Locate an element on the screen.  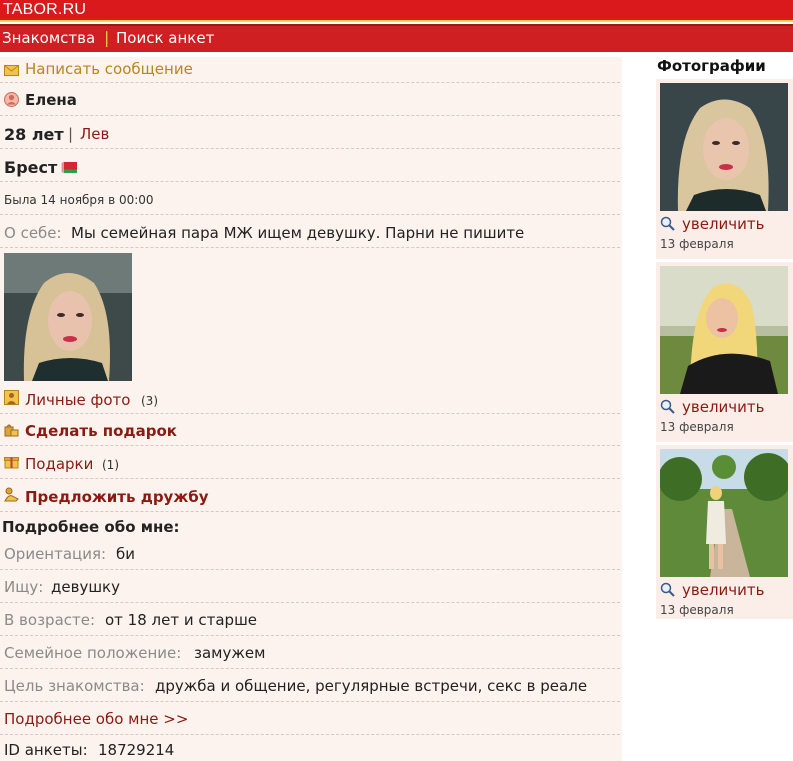
detail-row-orientation: Ориентация: би is located at coordinates (310, 553).